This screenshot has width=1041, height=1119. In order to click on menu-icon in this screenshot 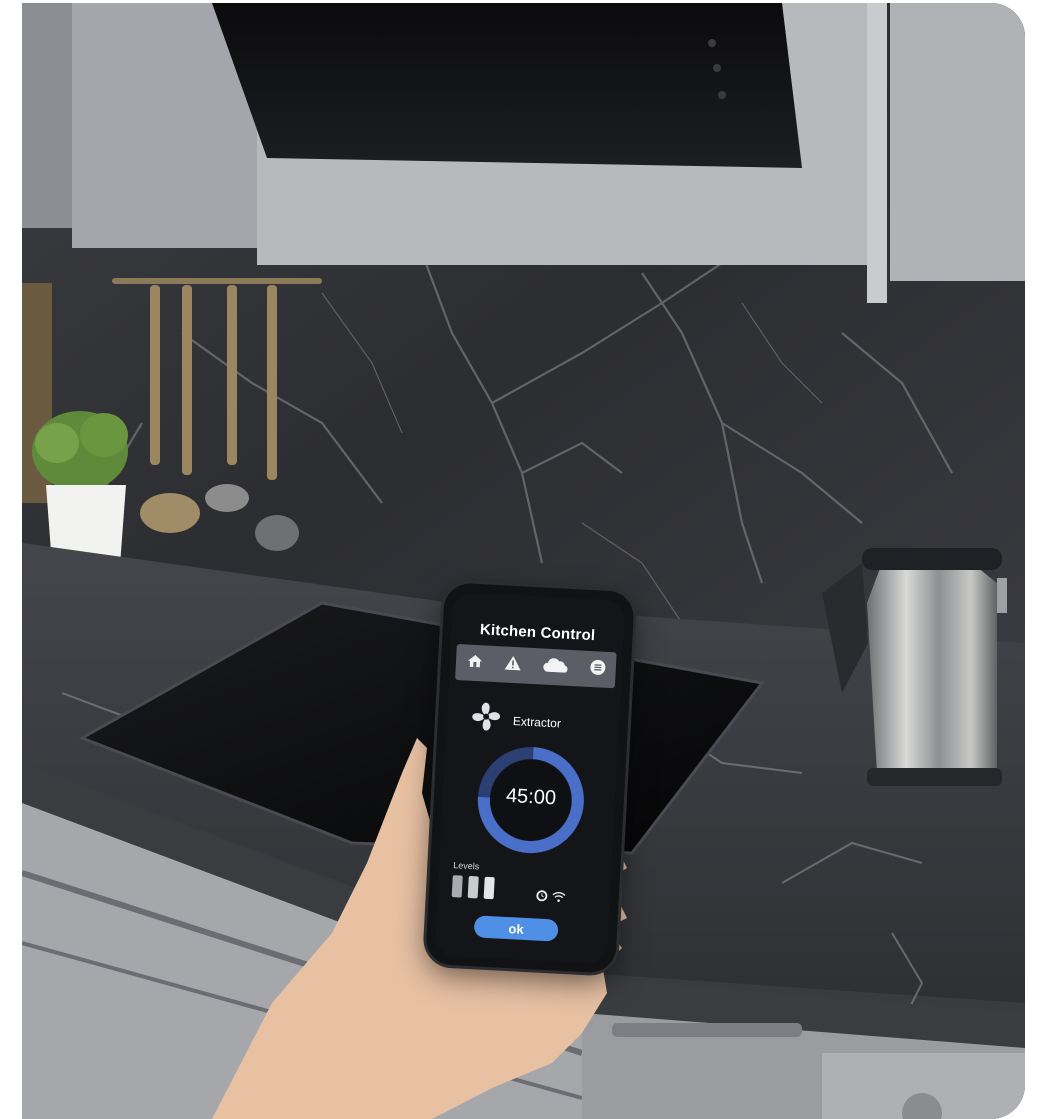, I will do `click(597, 669)`.